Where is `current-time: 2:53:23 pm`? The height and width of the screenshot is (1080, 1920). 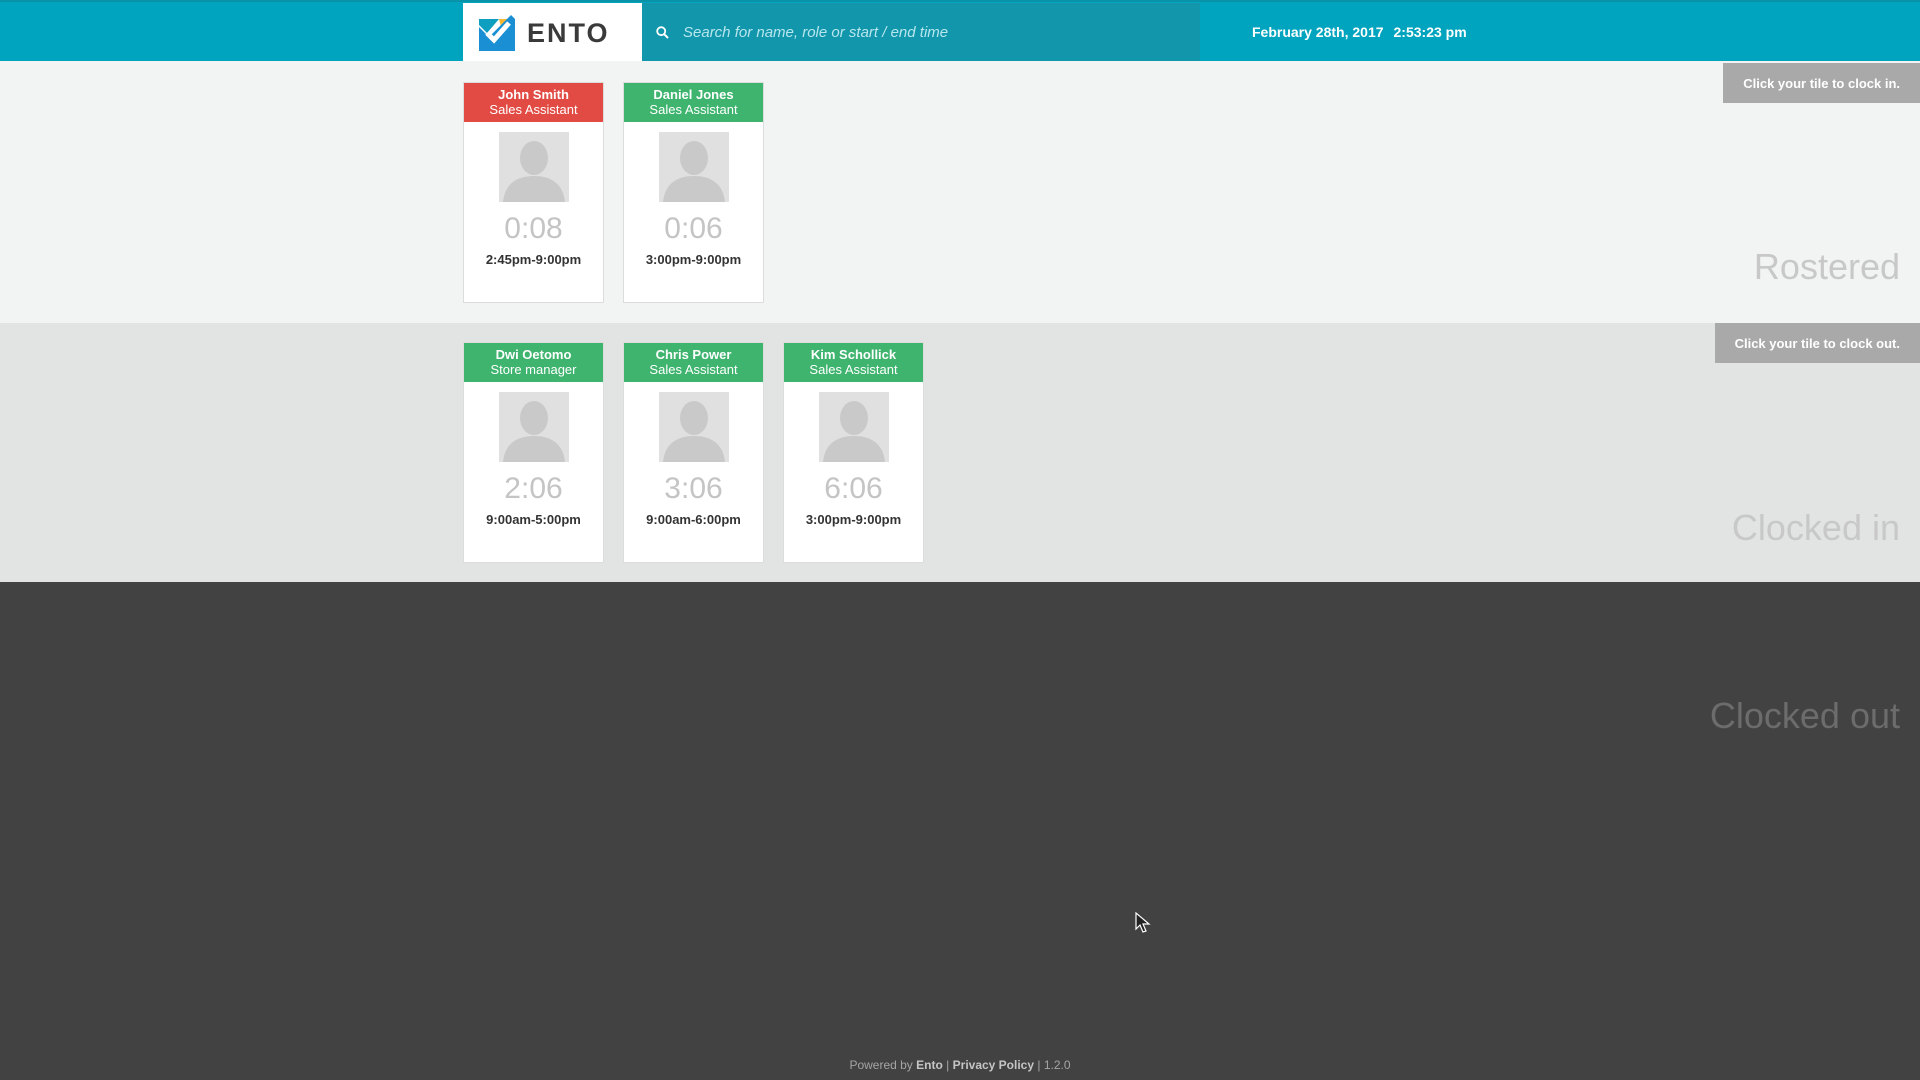
current-time: 2:53:23 pm is located at coordinates (1430, 32).